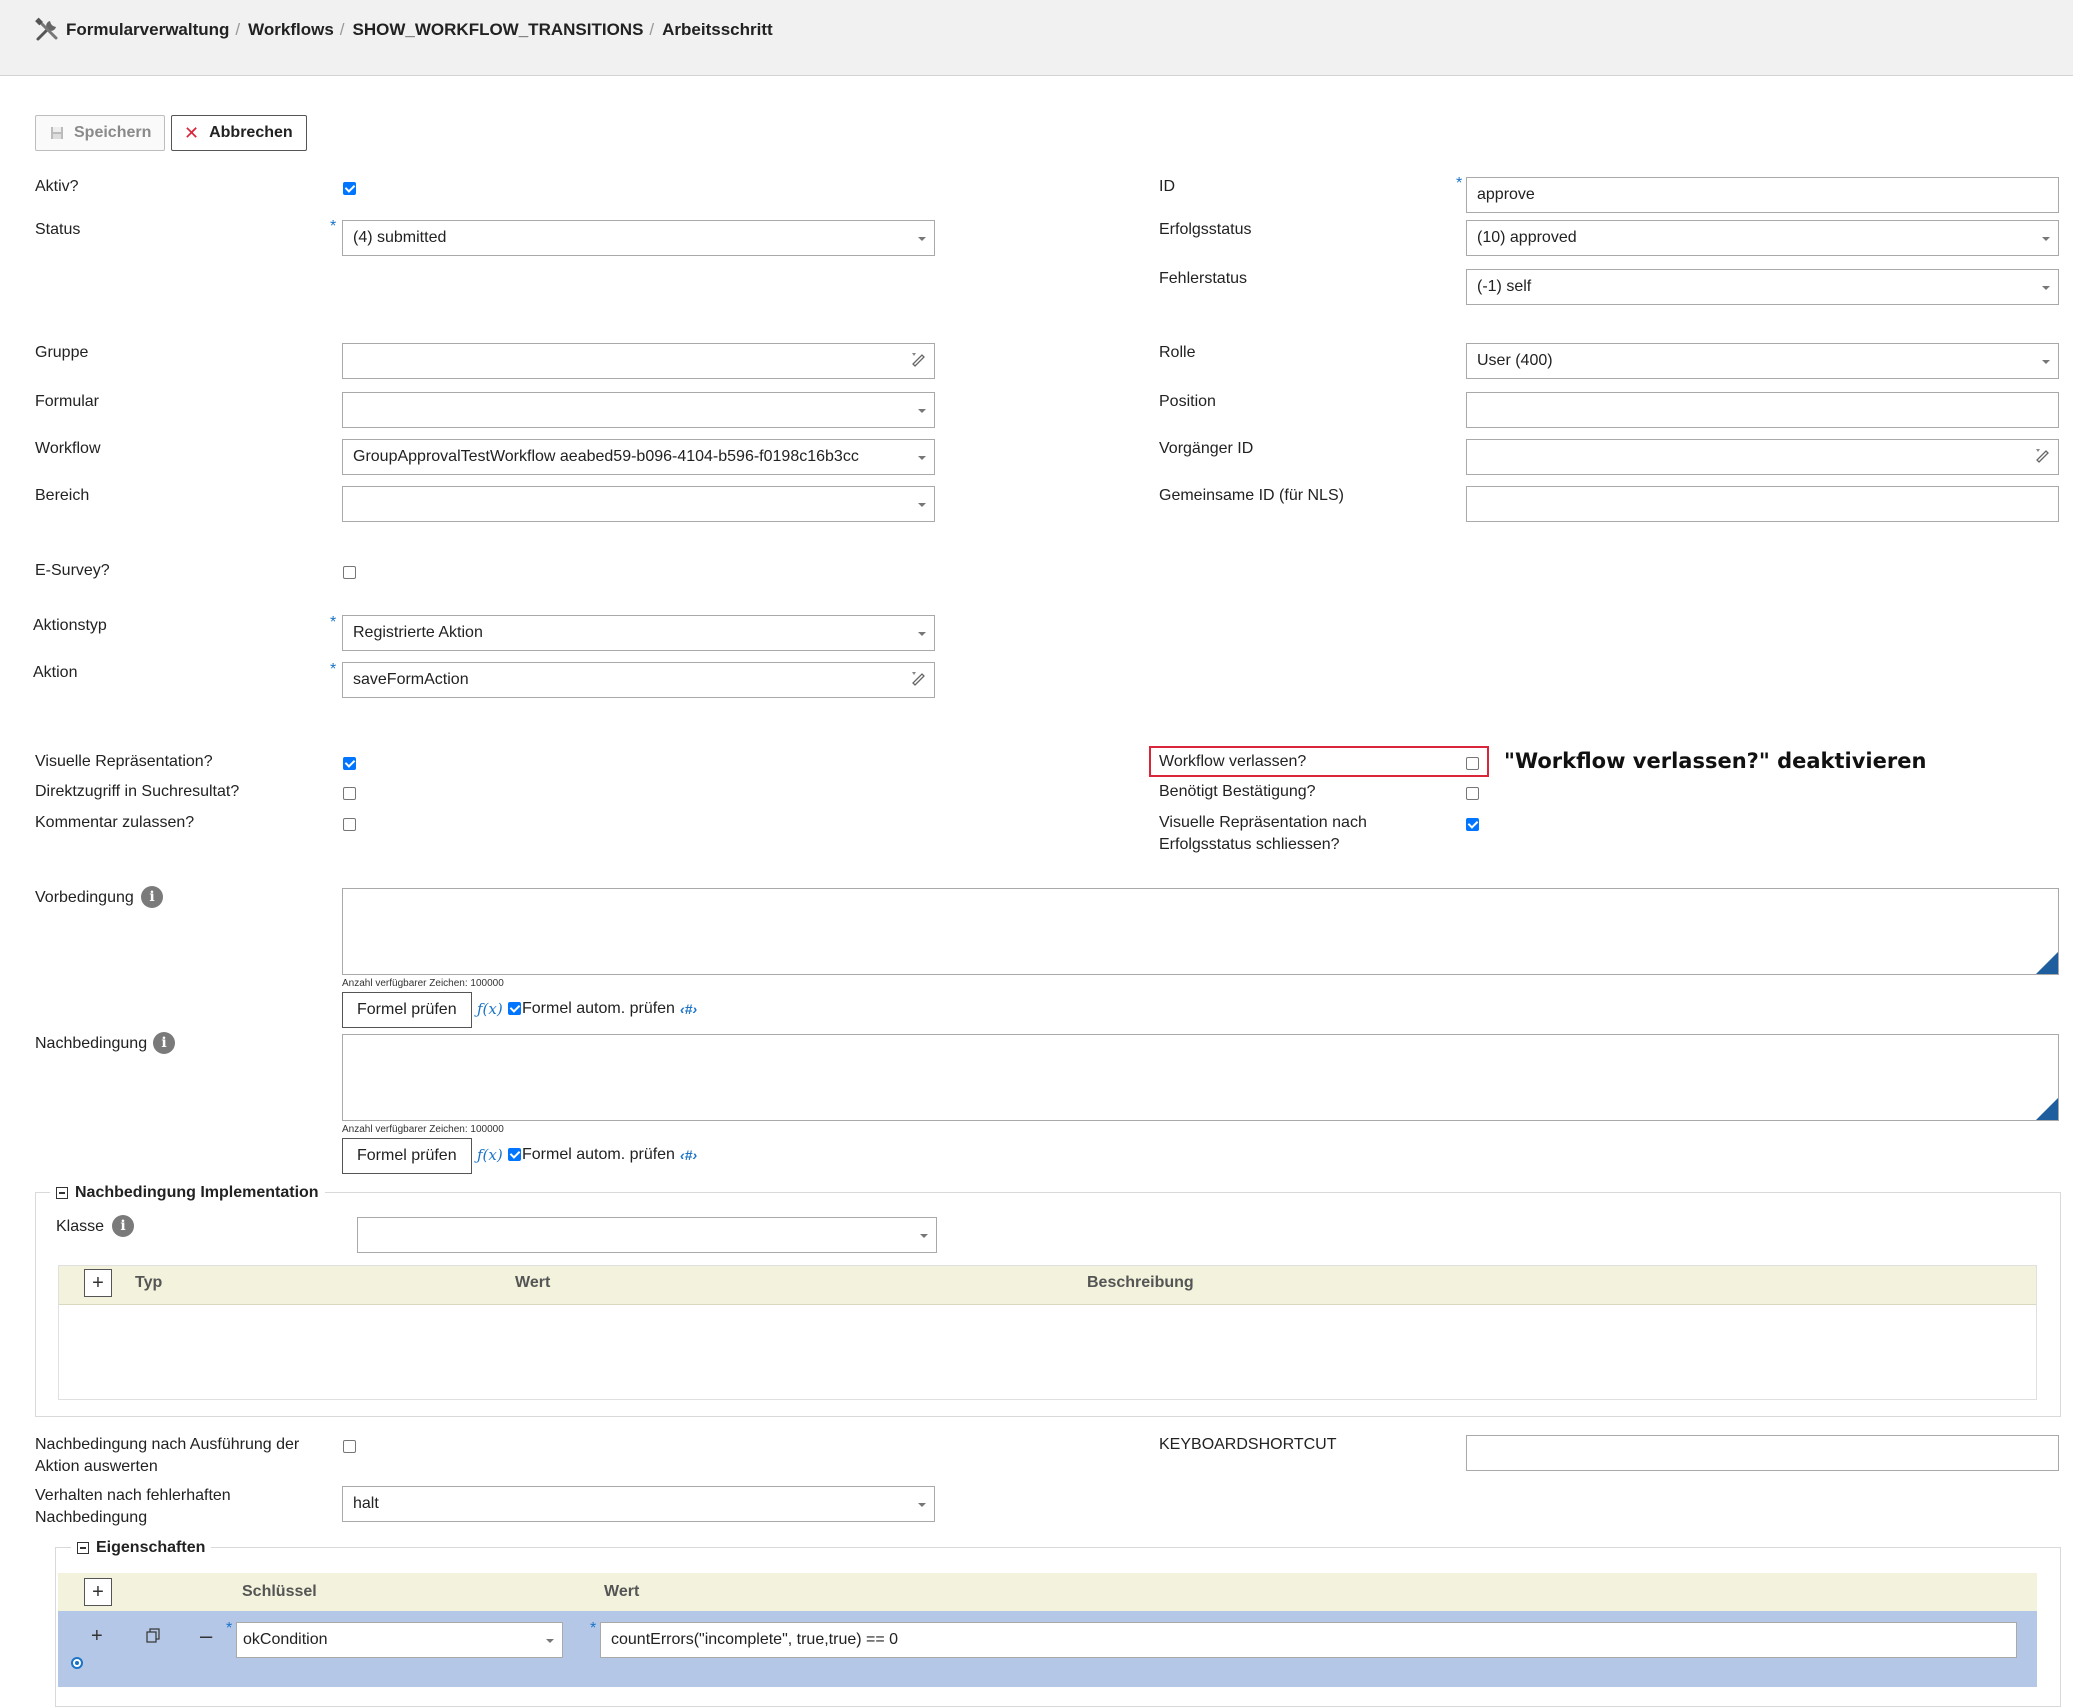  Describe the element at coordinates (251, 132) in the screenshot. I see `cancel-label: Abbrechen` at that location.